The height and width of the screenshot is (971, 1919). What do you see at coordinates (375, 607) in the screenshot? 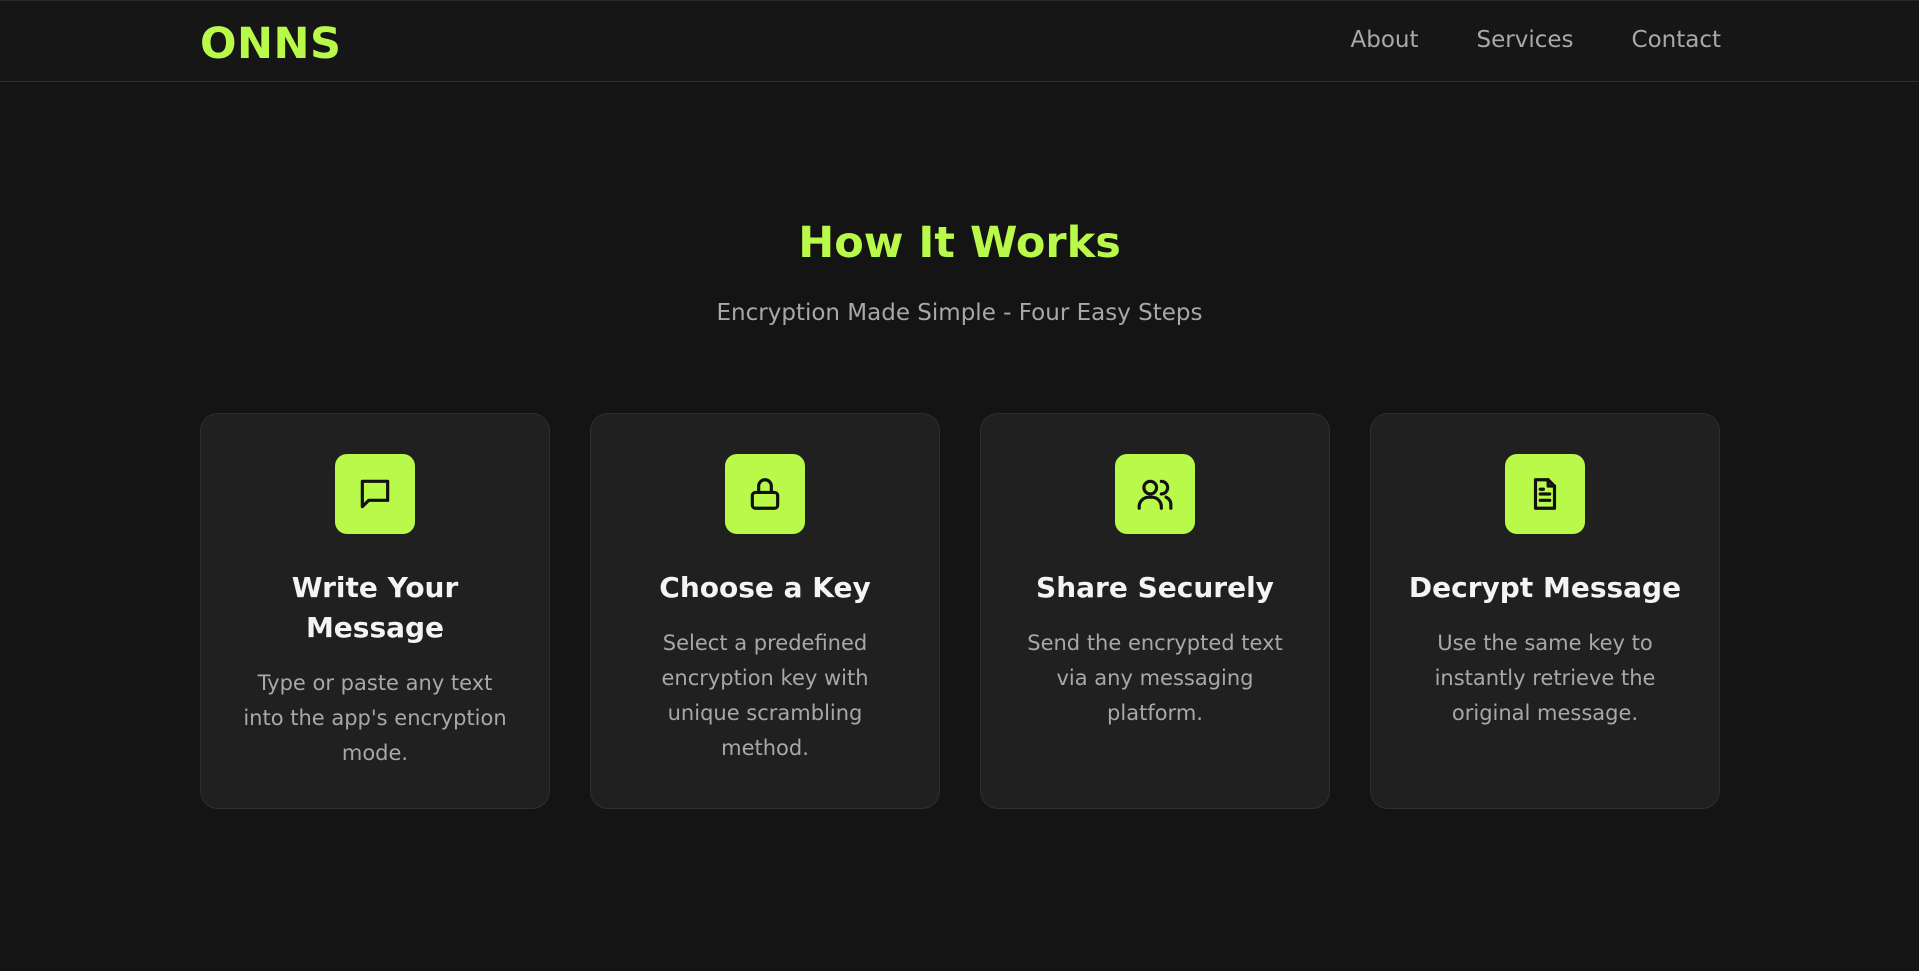
I see `step-title: Write Your Message` at bounding box center [375, 607].